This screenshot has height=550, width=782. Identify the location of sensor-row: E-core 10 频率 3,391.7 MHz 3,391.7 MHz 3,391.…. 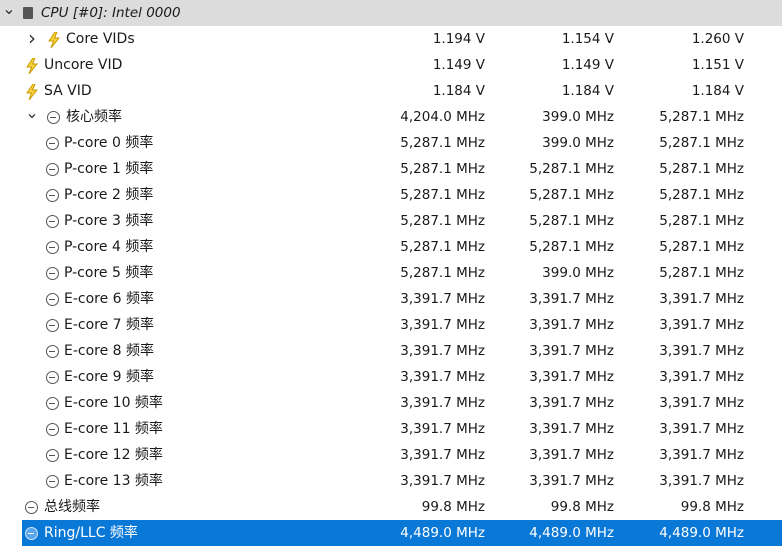
(391, 403).